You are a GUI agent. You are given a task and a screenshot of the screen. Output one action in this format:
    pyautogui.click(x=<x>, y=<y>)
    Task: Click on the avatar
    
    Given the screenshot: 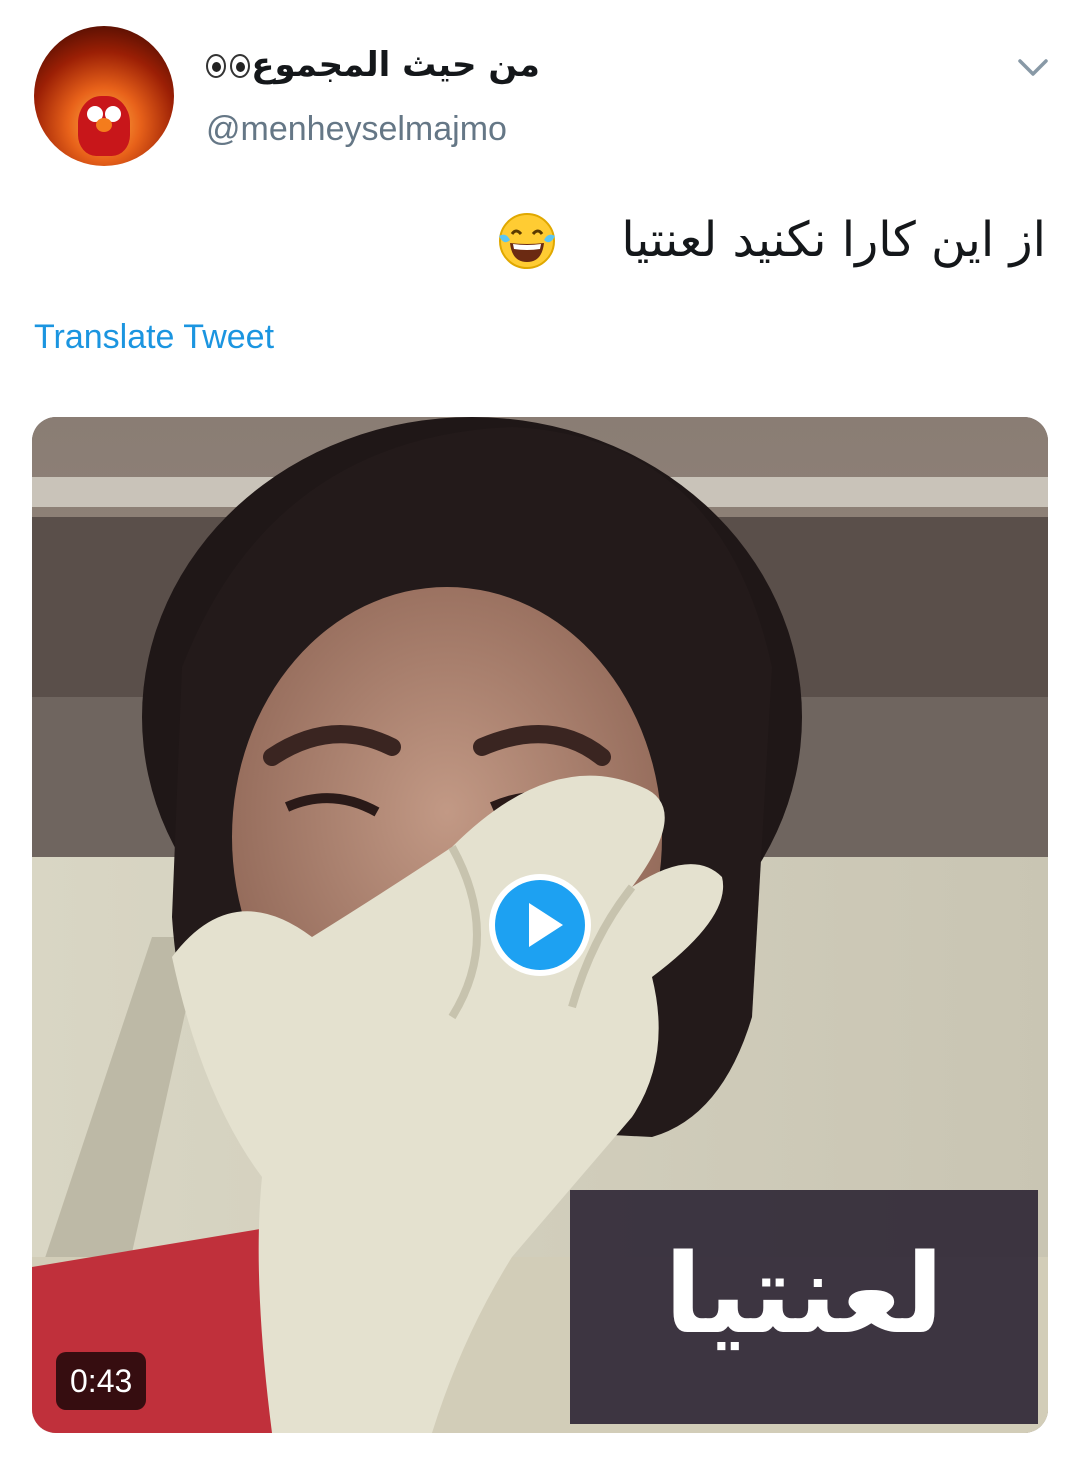 What is the action you would take?
    pyautogui.click(x=104, y=96)
    